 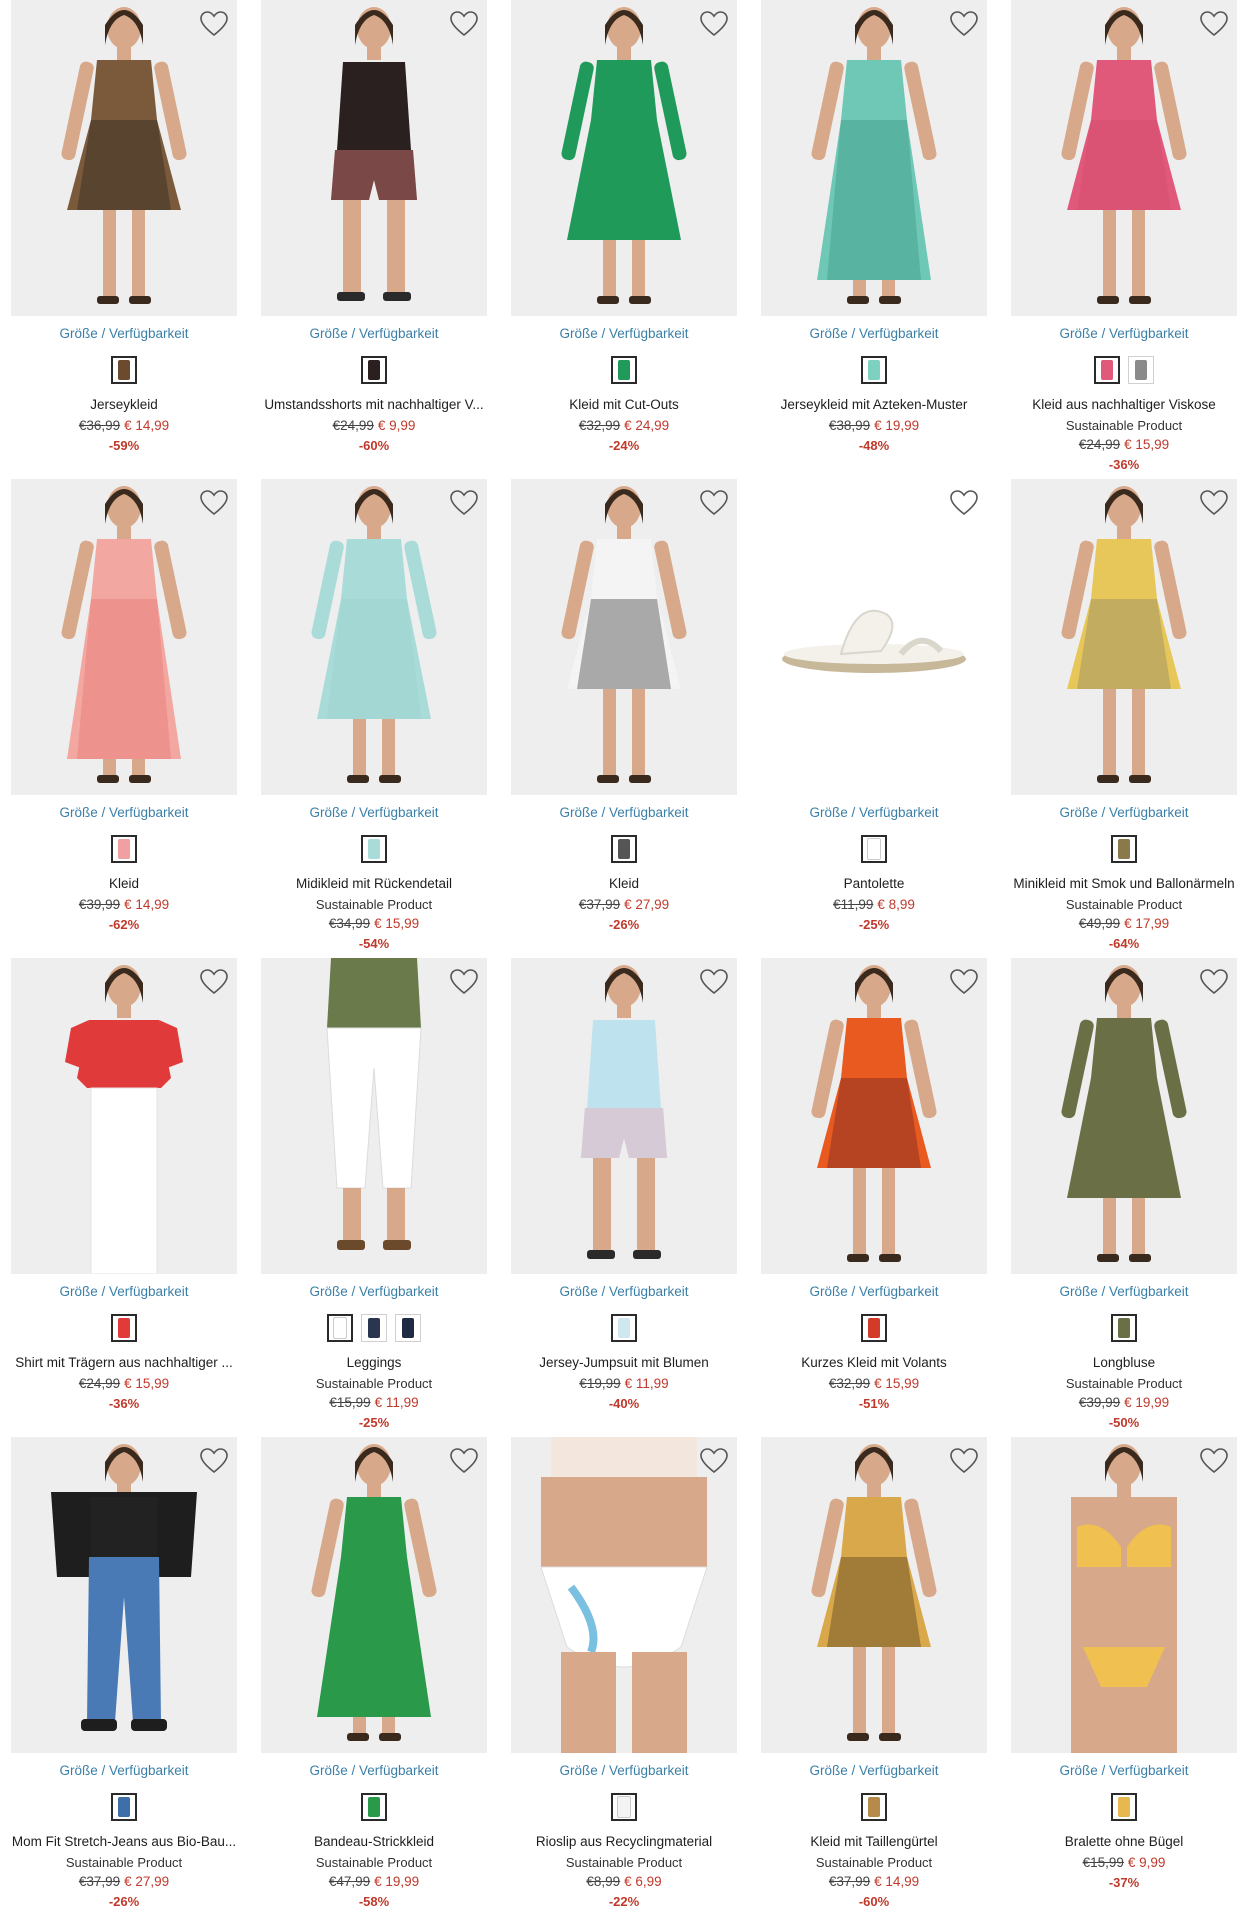 I want to click on product-name: Rioslip aus Recyclingmaterial, so click(x=624, y=1841).